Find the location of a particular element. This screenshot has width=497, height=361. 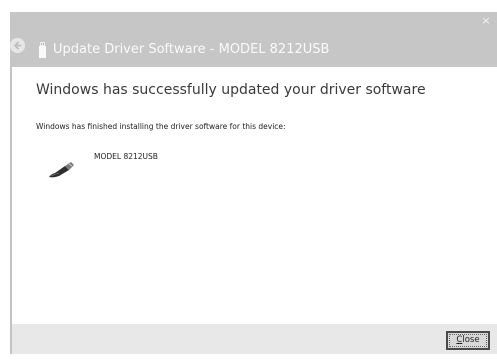

close-button: Close is located at coordinates (468, 340).